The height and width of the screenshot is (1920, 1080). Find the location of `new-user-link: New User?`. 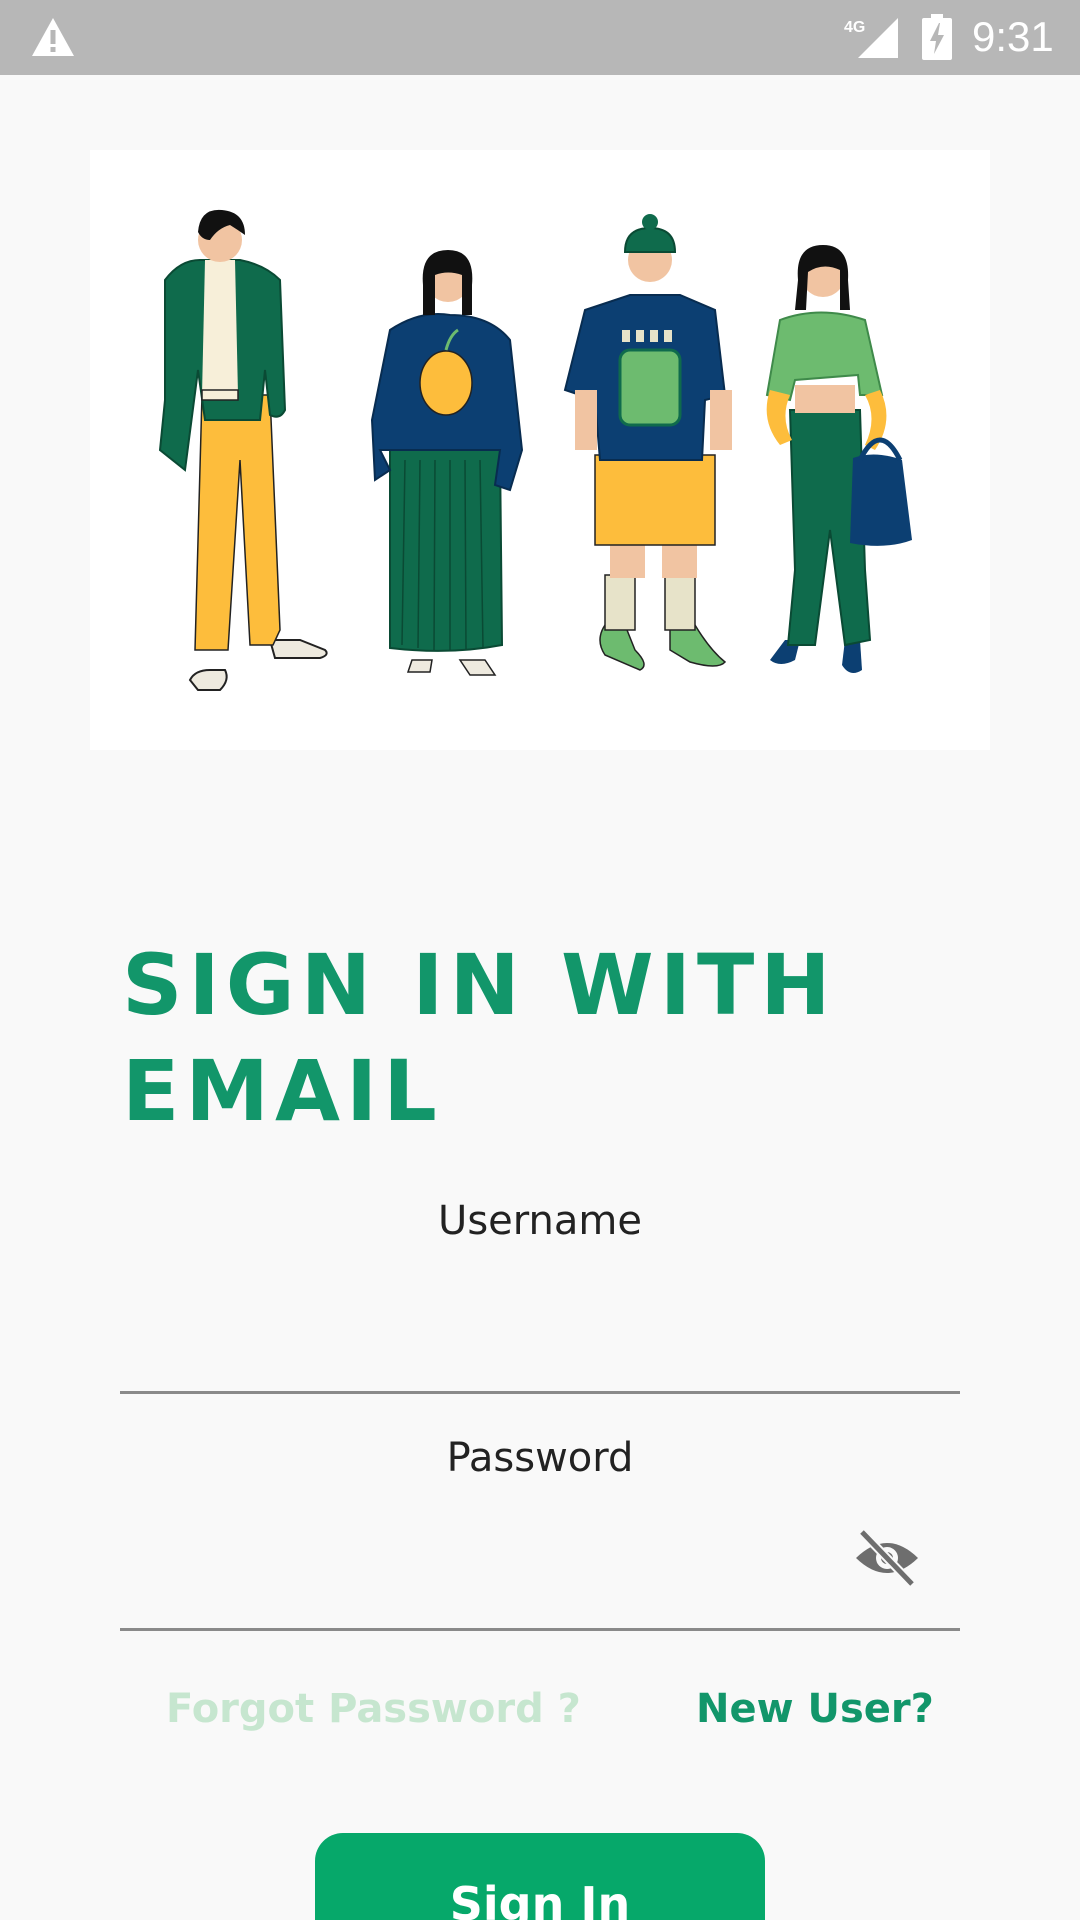

new-user-link: New User? is located at coordinates (815, 1709).